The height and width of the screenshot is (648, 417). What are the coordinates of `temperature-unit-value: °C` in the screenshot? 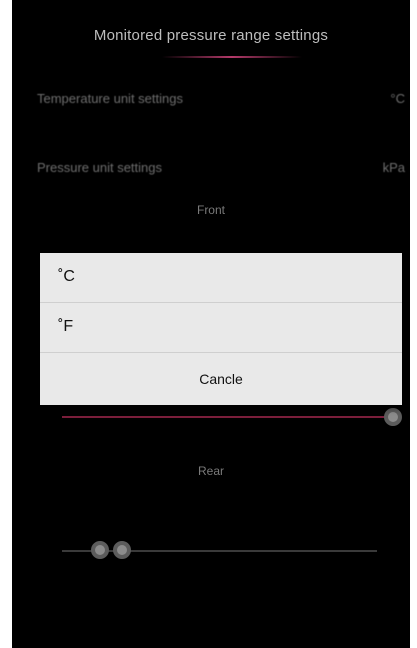 It's located at (397, 98).